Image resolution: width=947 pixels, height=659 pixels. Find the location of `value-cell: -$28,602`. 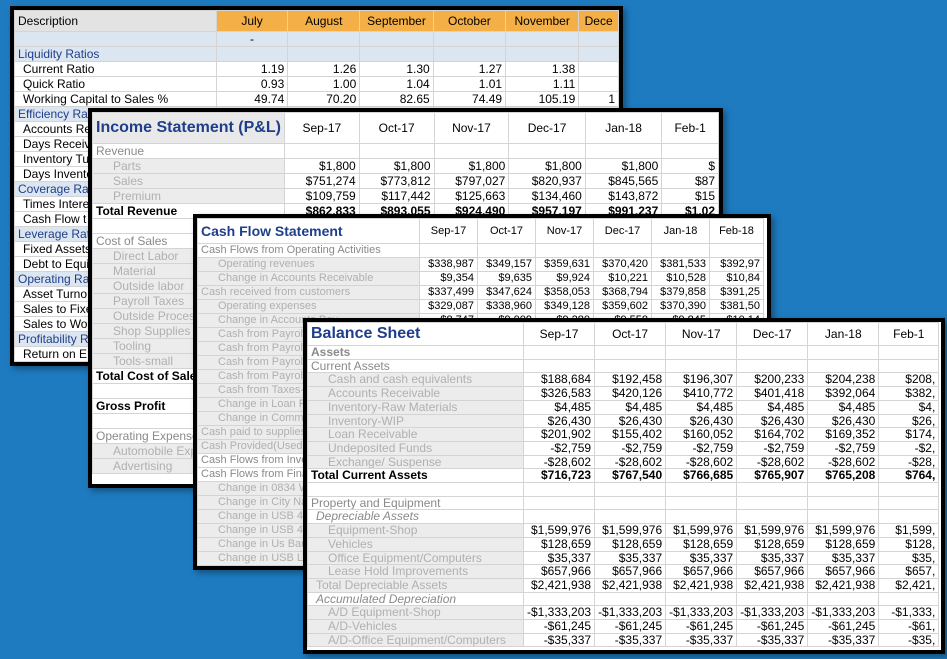

value-cell: -$28,602 is located at coordinates (701, 462).